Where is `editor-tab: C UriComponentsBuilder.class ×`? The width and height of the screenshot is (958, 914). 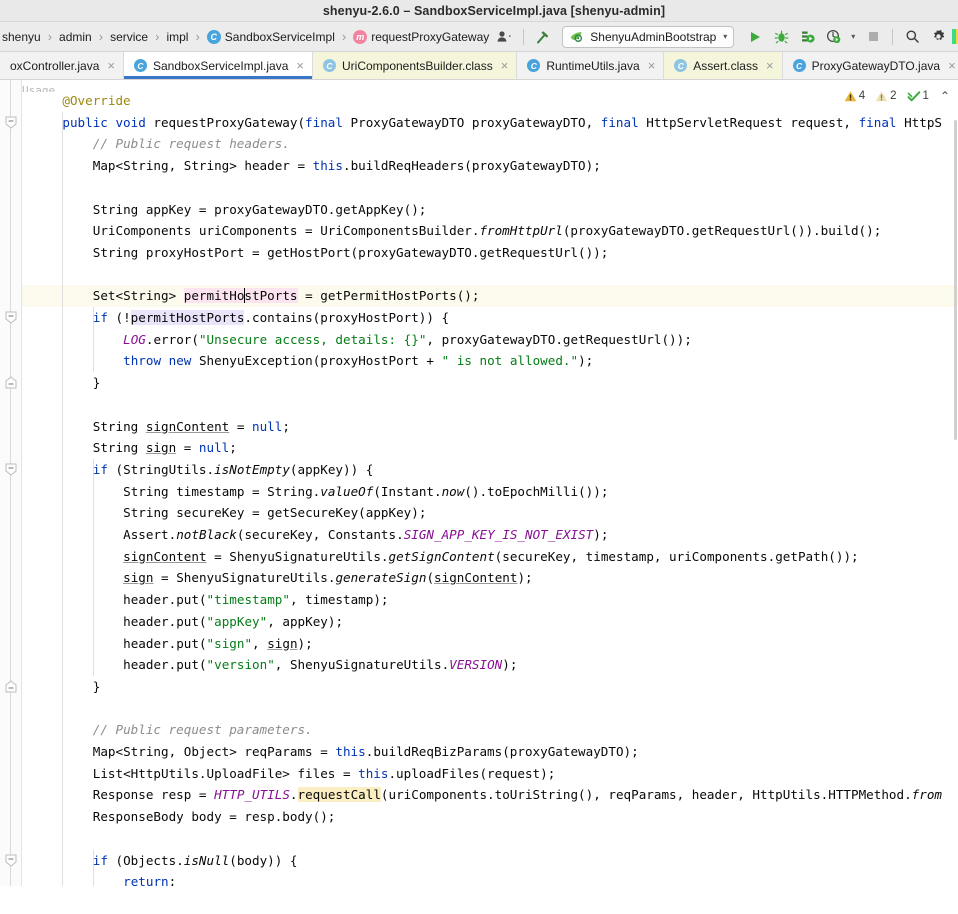 editor-tab: C UriComponentsBuilder.class × is located at coordinates (415, 65).